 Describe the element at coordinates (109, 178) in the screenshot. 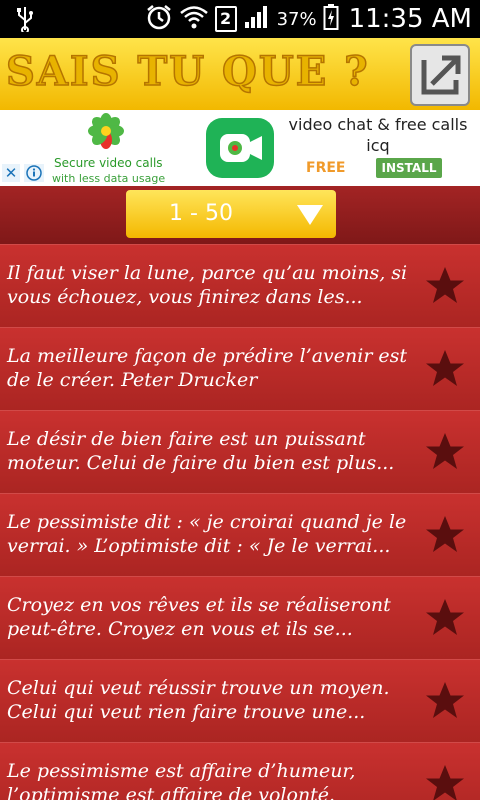

I see `ad-subcaption: with less data usage` at that location.